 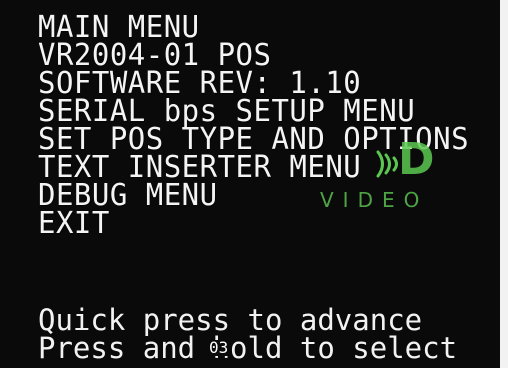 I want to click on signal-waves-icon, so click(x=387, y=164).